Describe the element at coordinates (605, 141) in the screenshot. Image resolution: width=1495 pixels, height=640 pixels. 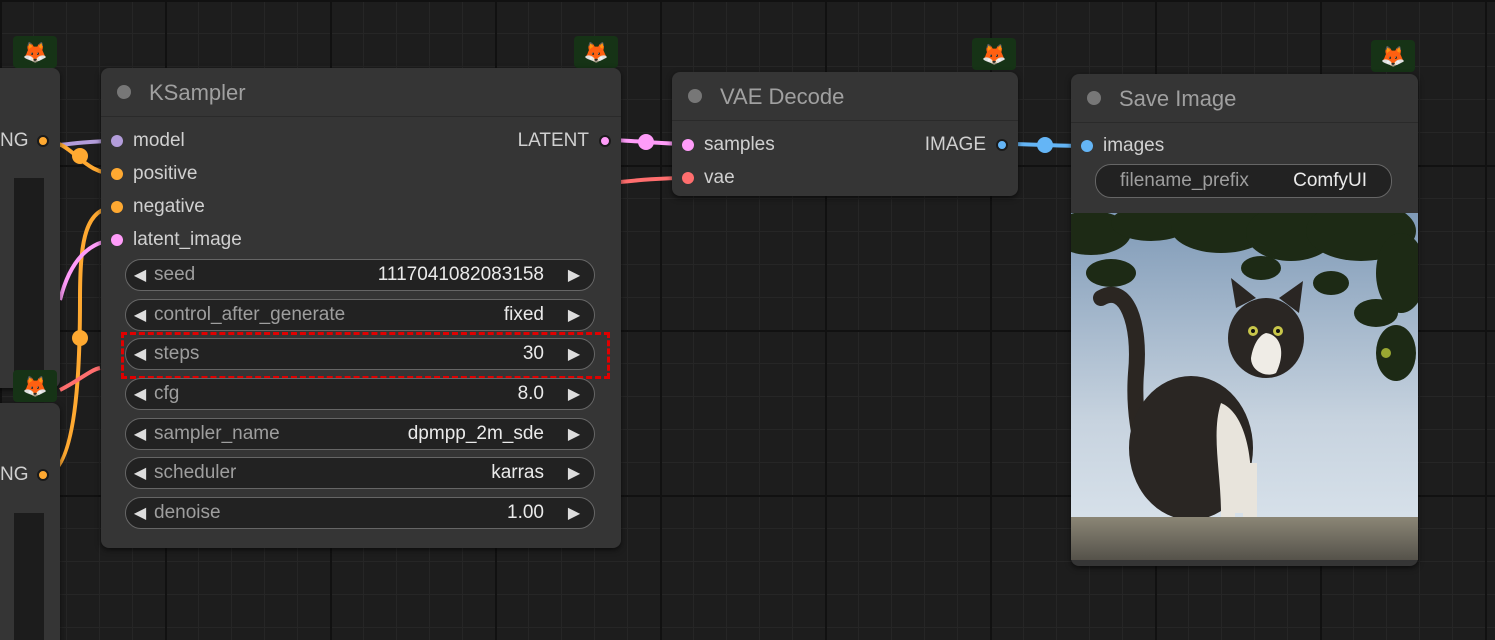
I see `latent-output-port` at that location.